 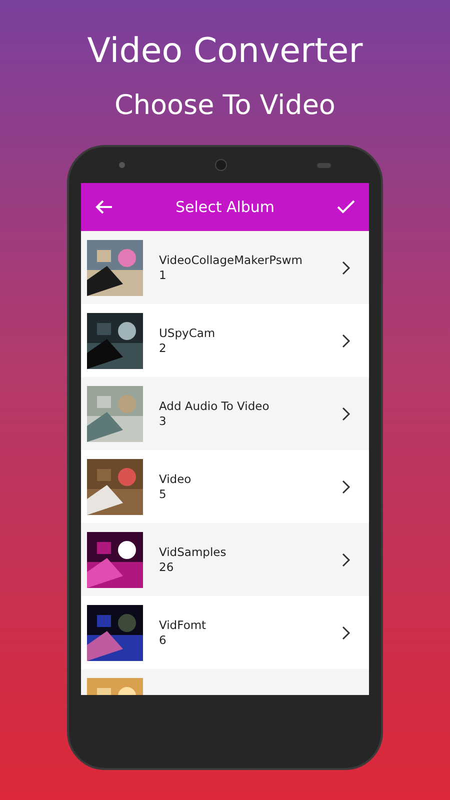 What do you see at coordinates (193, 552) in the screenshot?
I see `album-name: VidSamples` at bounding box center [193, 552].